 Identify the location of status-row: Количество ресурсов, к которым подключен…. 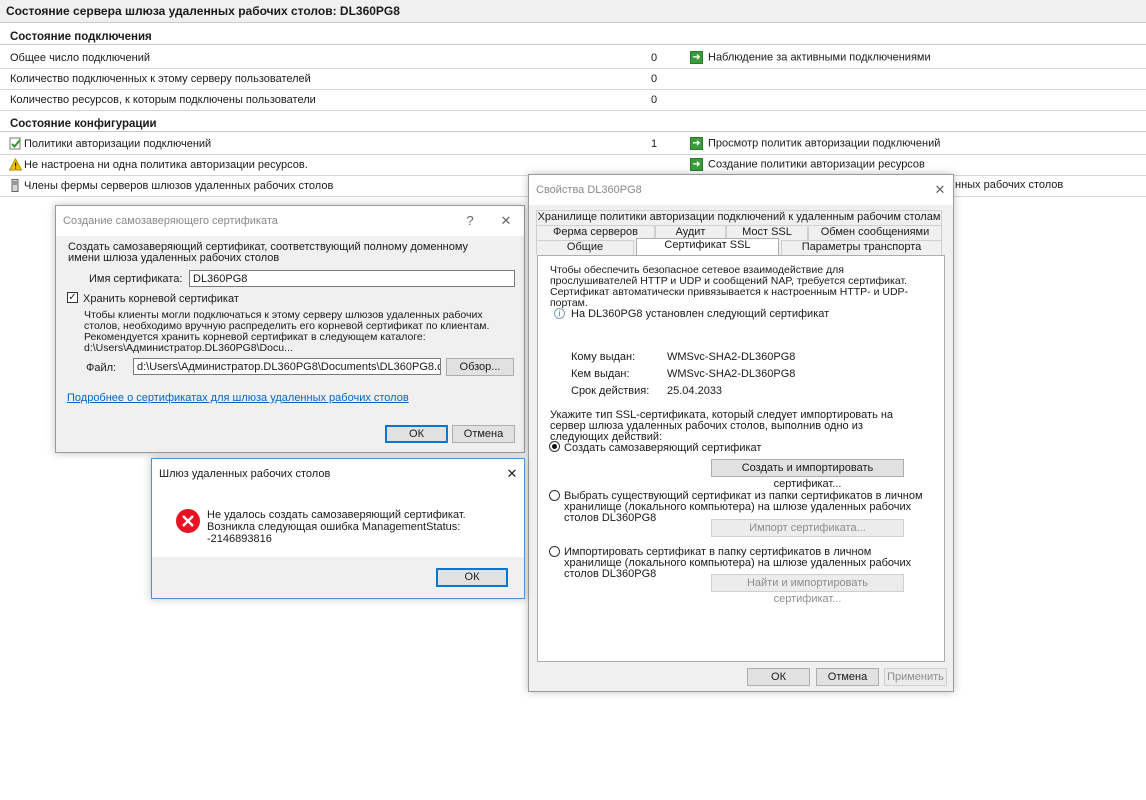
(573, 100).